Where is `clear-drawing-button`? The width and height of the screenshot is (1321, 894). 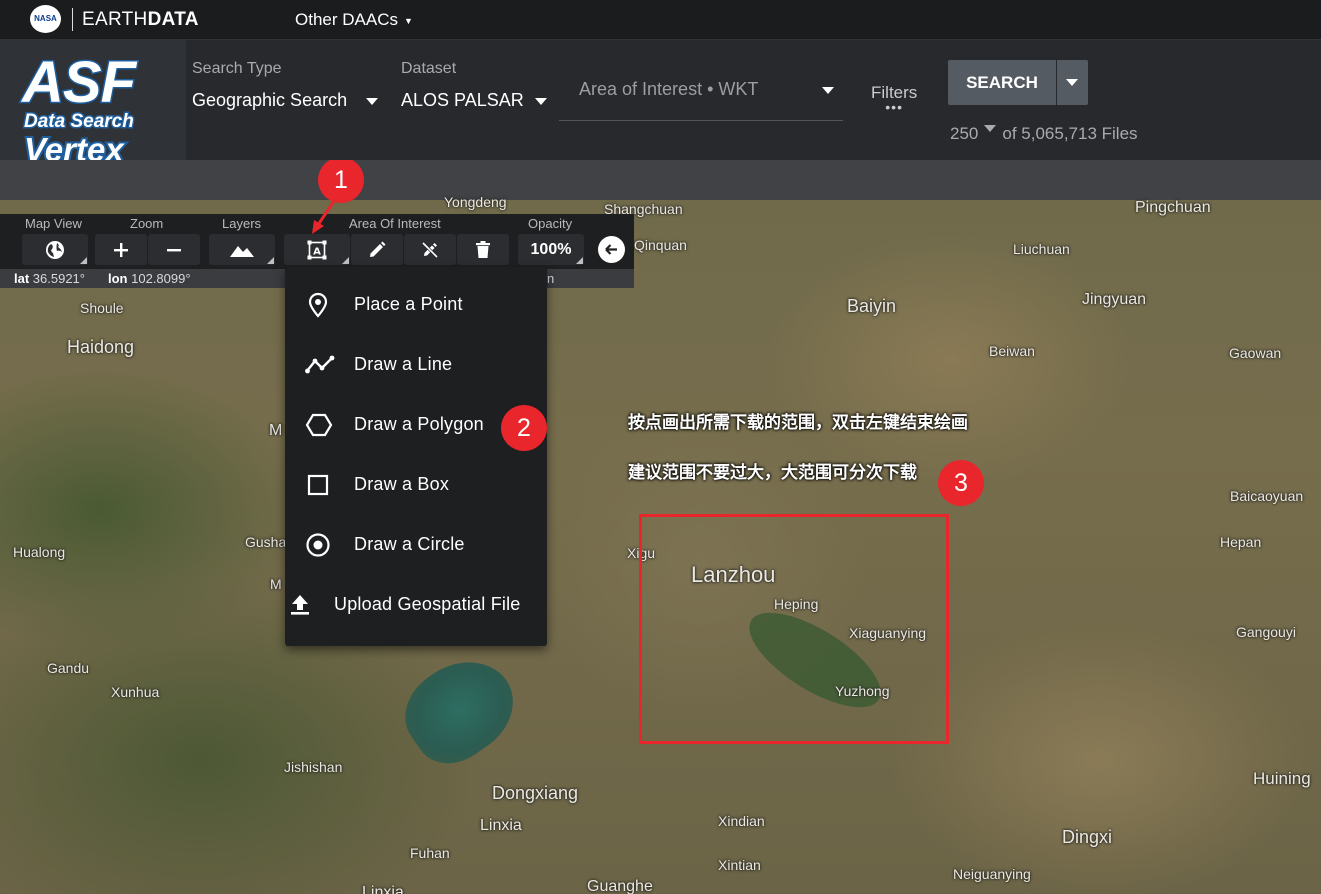 clear-drawing-button is located at coordinates (430, 249).